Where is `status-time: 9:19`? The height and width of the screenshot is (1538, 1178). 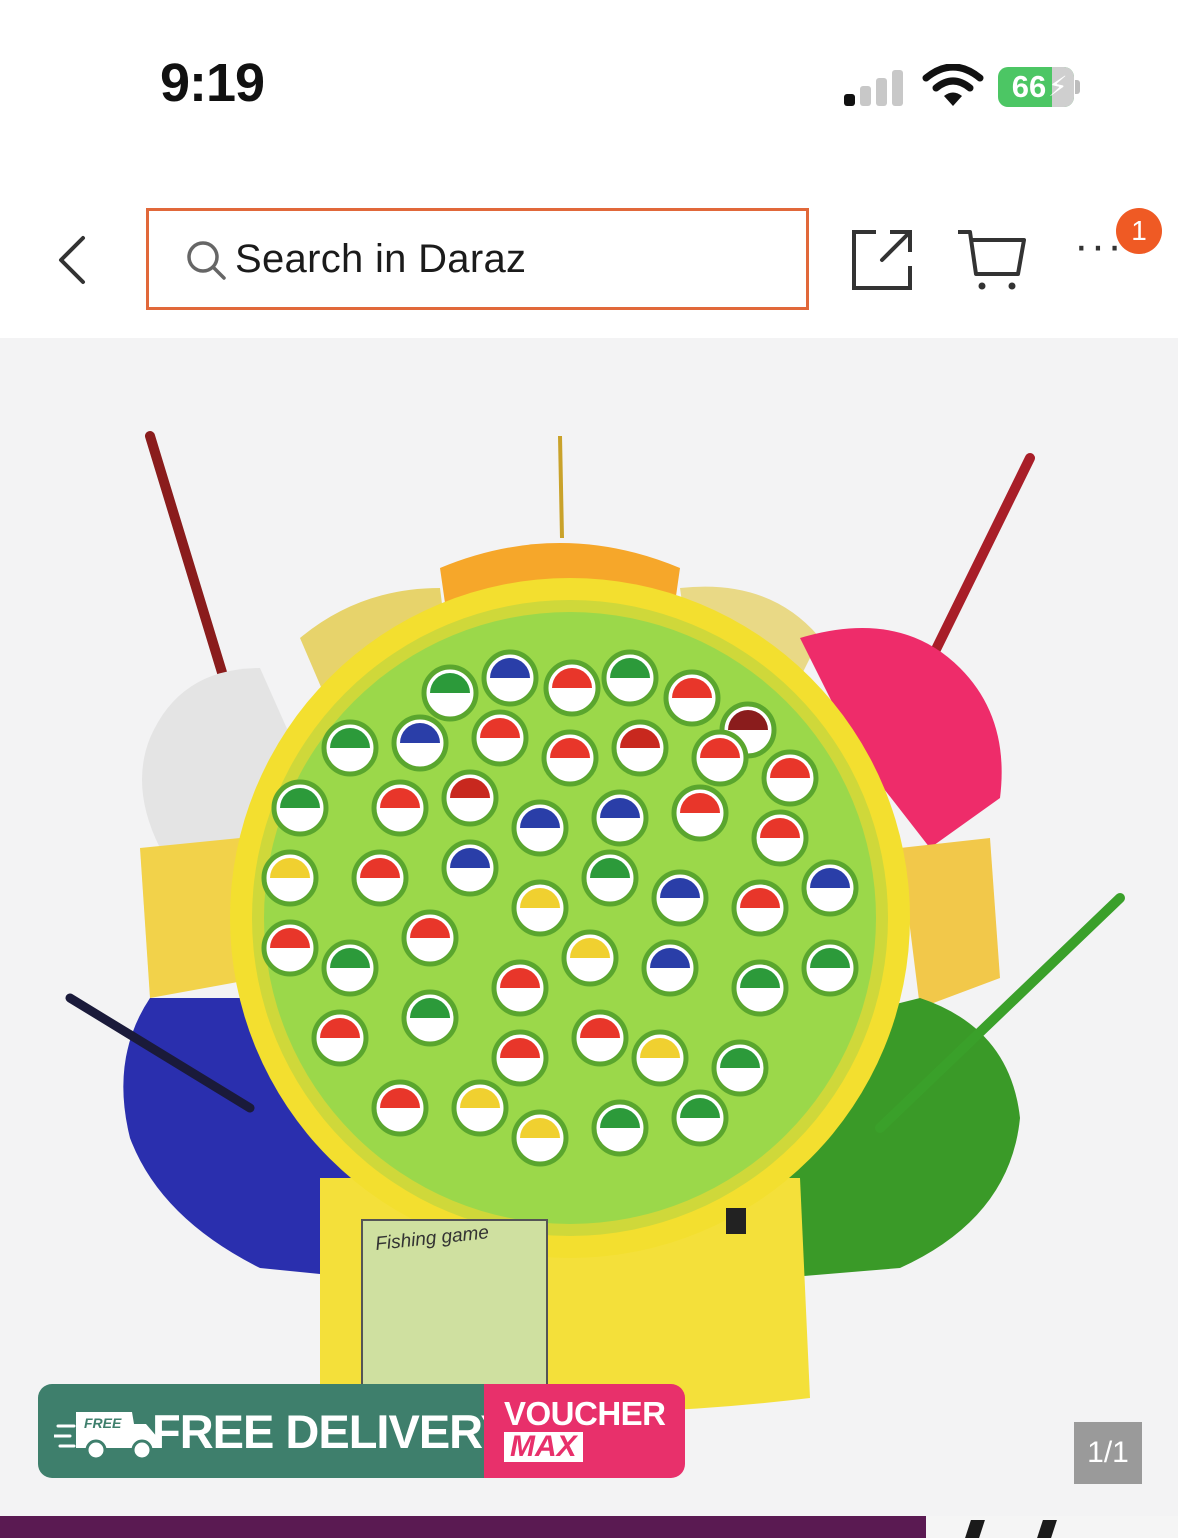
status-time: 9:19 is located at coordinates (212, 83).